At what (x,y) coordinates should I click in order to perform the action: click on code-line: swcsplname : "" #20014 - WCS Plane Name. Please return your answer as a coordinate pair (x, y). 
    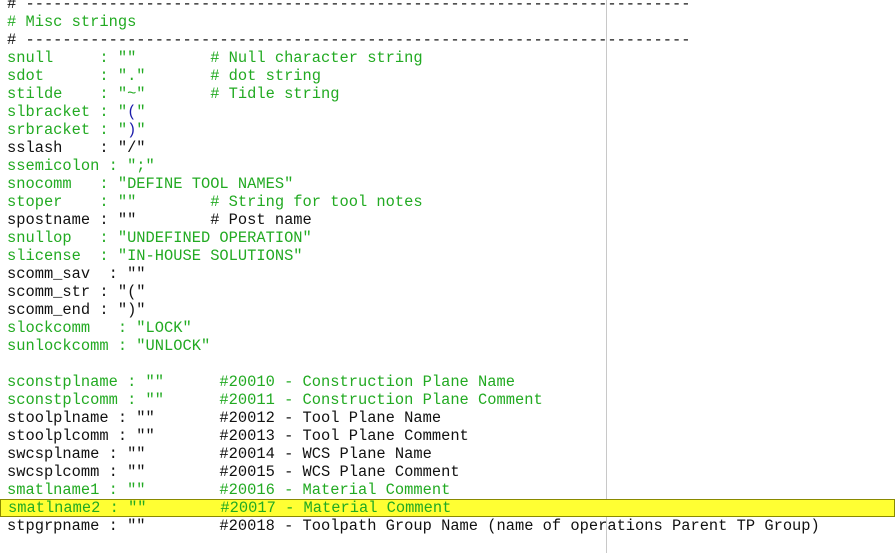
    Looking at the image, I should click on (447, 454).